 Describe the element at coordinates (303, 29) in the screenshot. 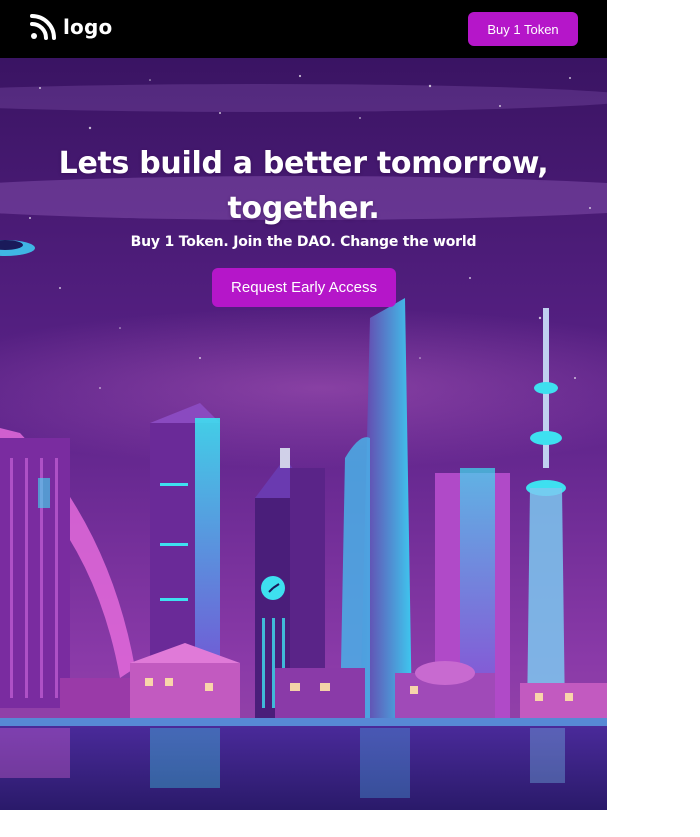

I see `navbar: logo Buy 1 Token` at that location.